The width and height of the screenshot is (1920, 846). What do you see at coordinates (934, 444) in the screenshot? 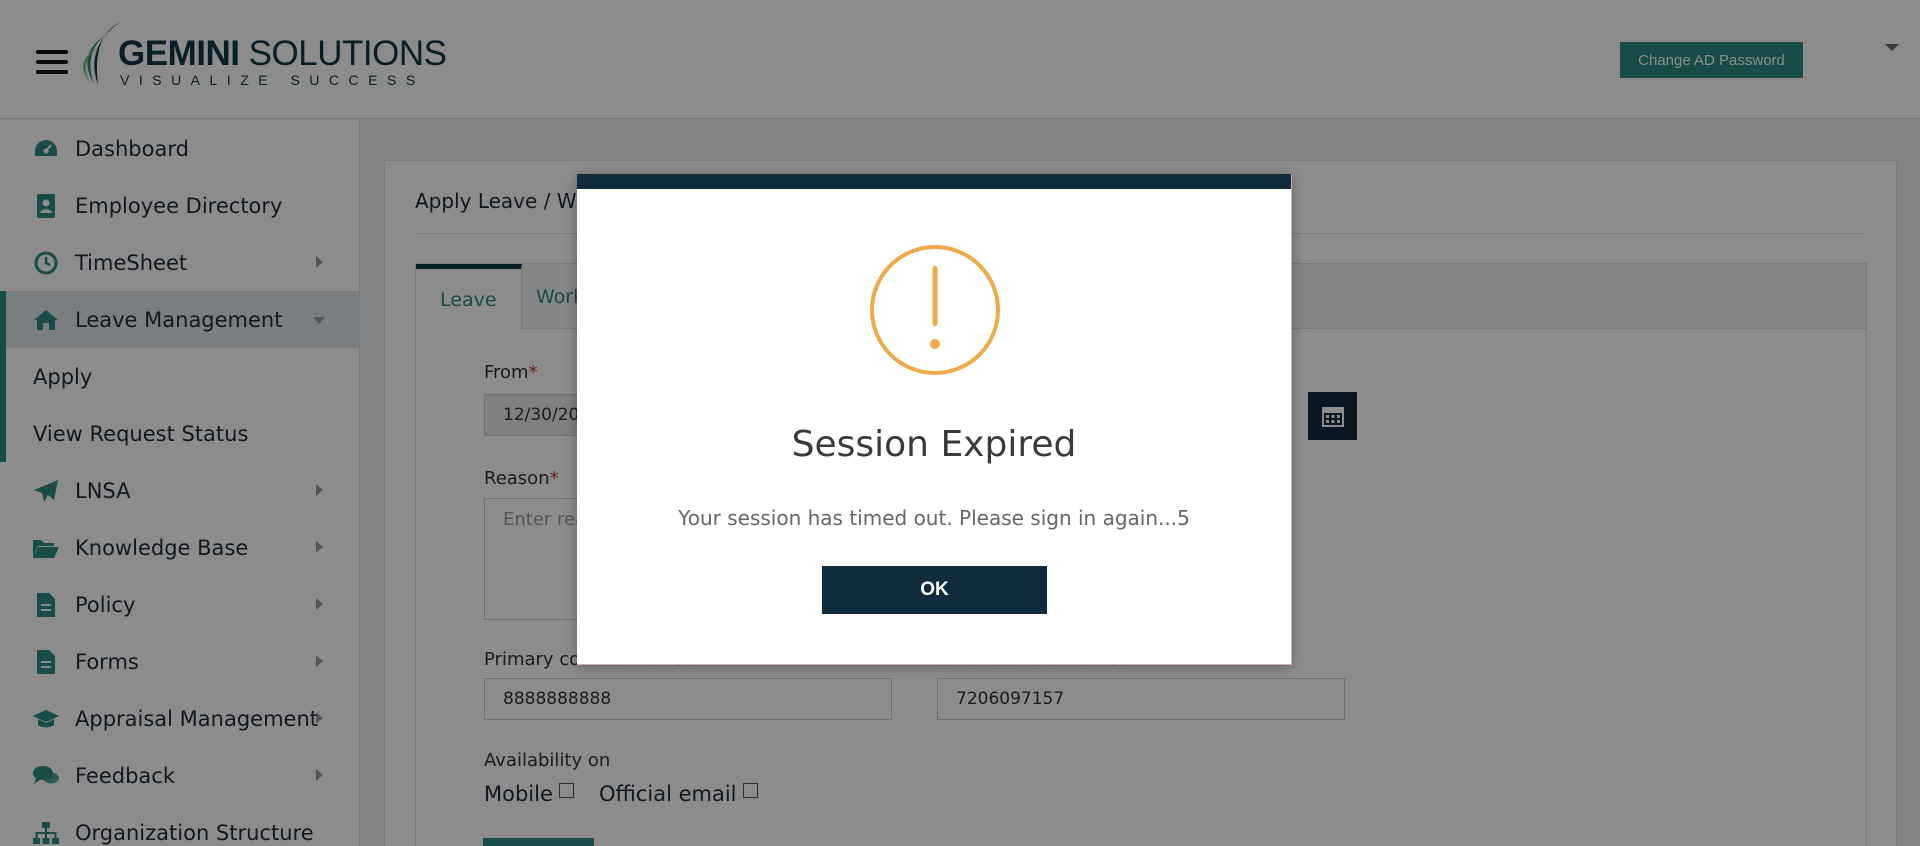
I see `modal-title: Session Expired` at bounding box center [934, 444].